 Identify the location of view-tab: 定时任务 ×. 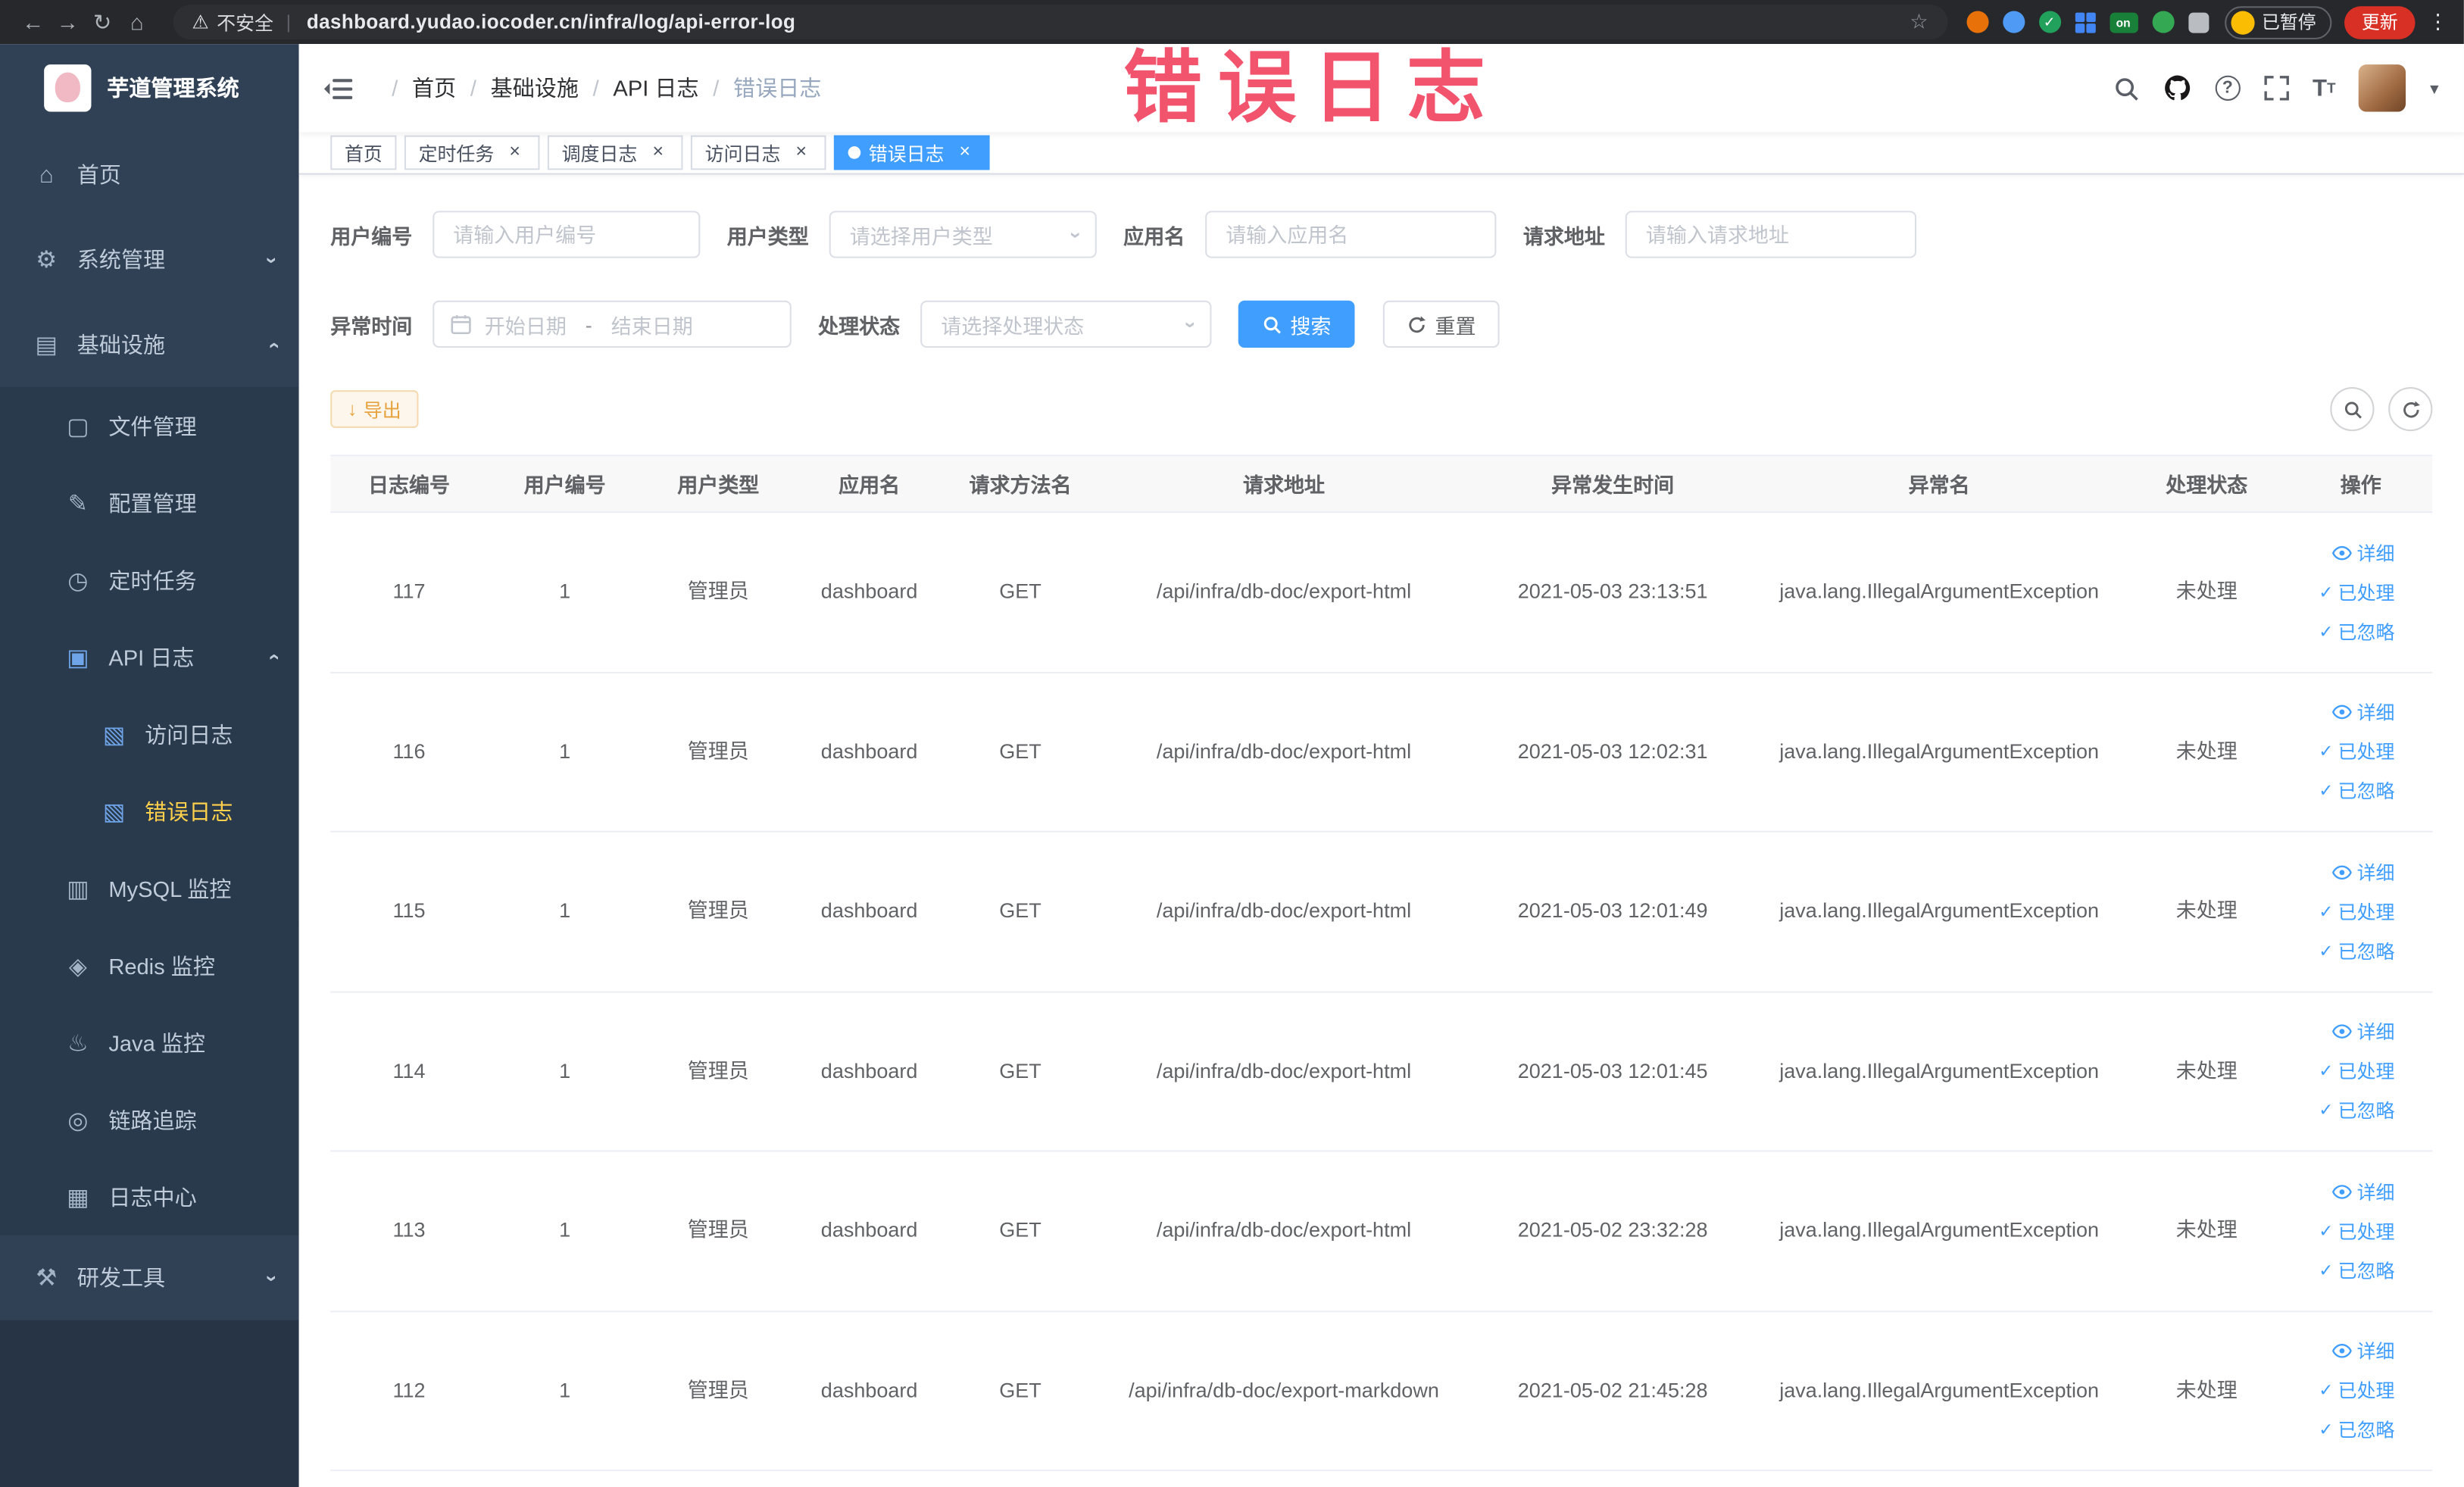
(472, 152).